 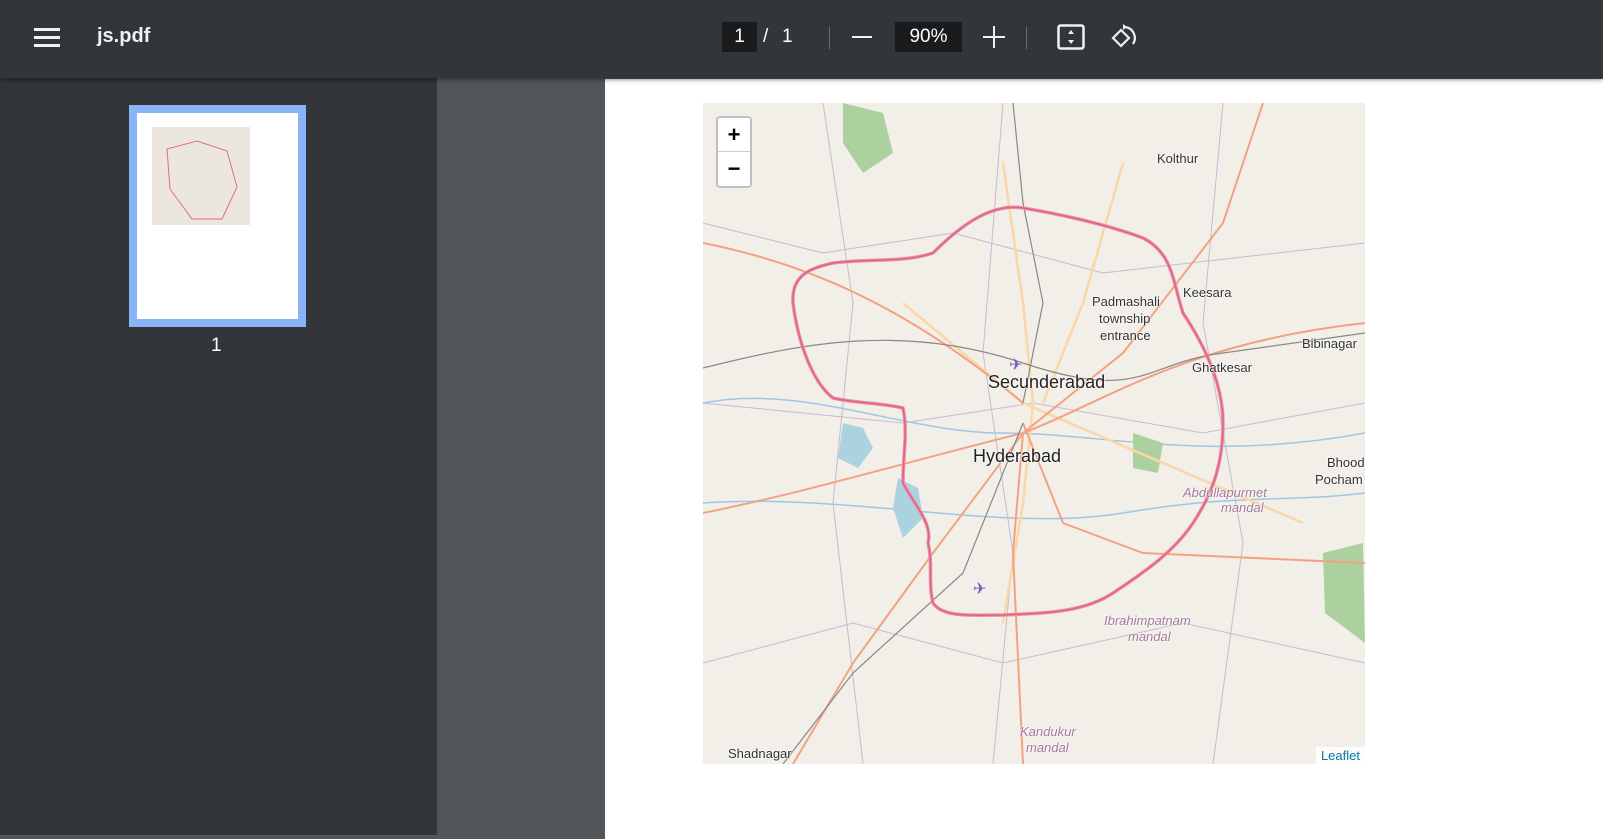 I want to click on zoom-in-button, so click(x=994, y=37).